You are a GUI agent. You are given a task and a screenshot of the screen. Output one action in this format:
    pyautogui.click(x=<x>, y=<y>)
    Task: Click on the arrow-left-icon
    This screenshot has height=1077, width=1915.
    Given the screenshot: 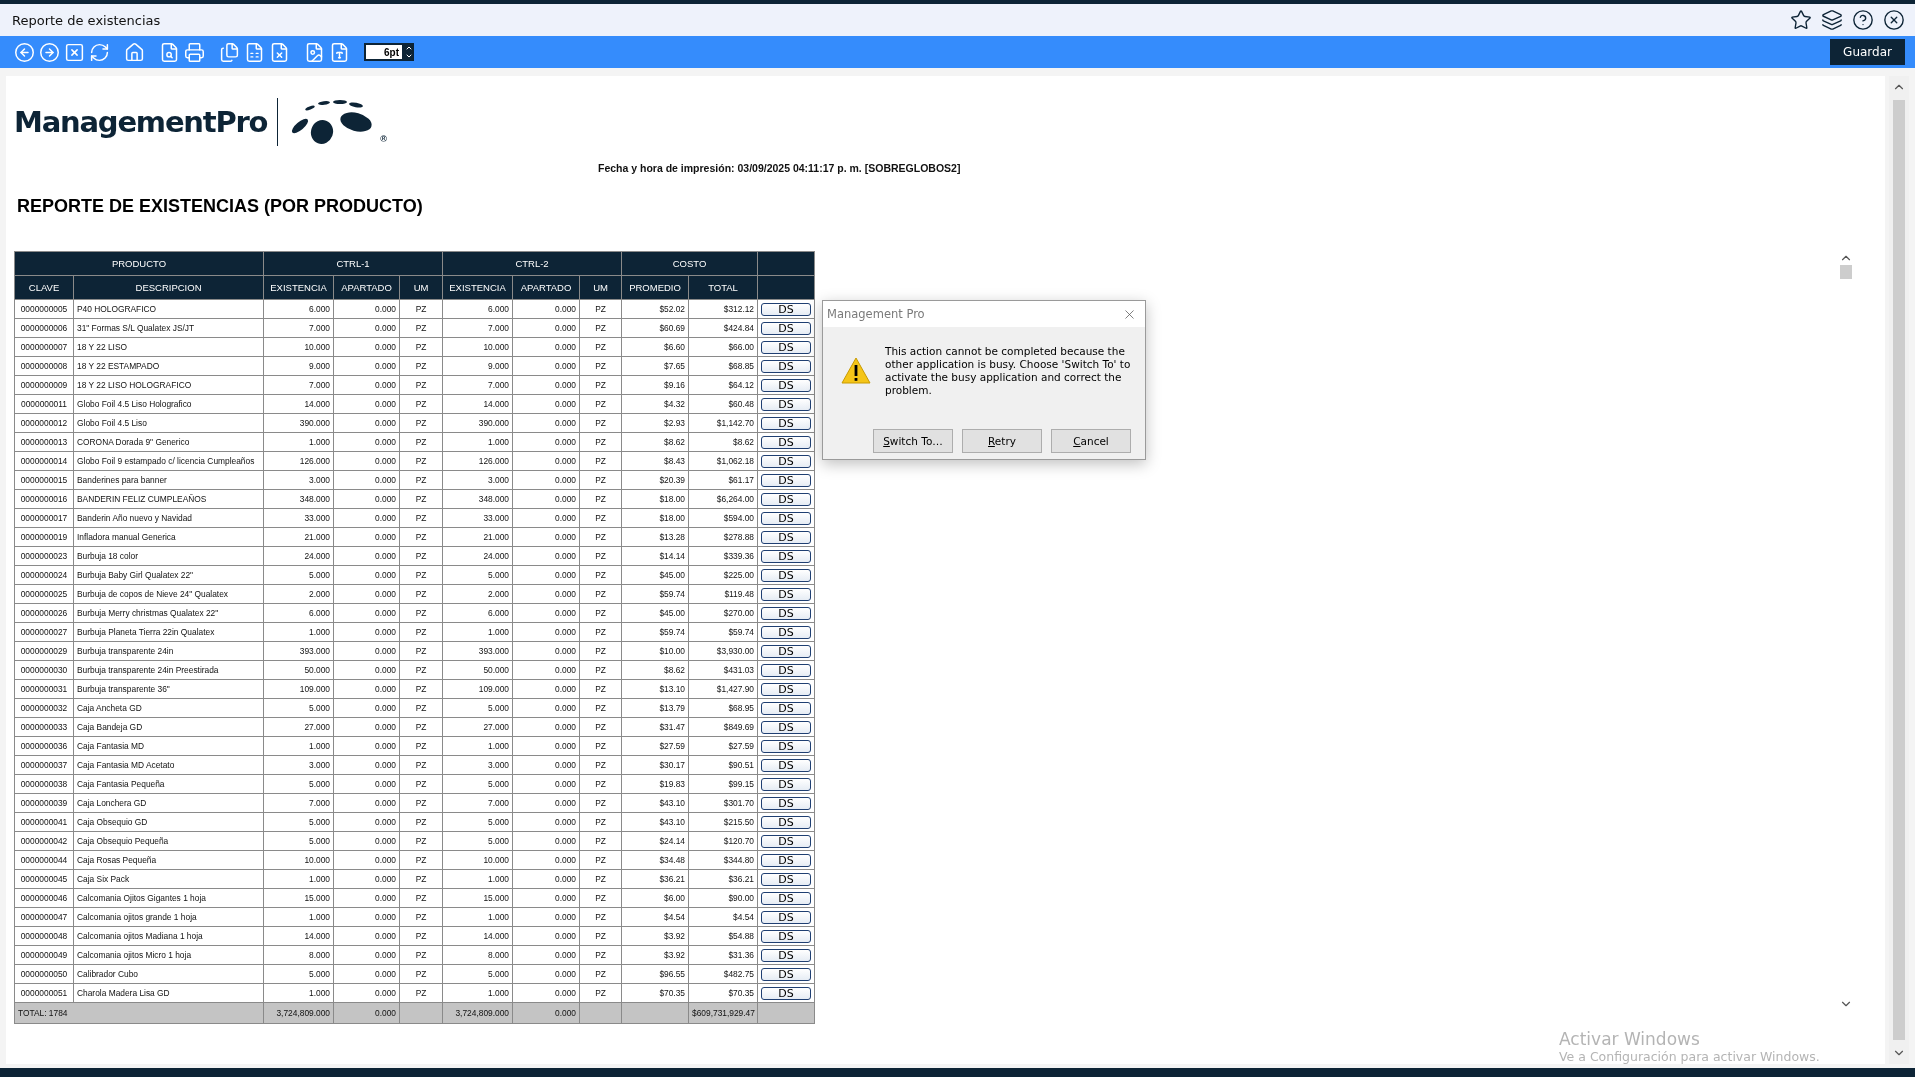 What is the action you would take?
    pyautogui.click(x=24, y=52)
    